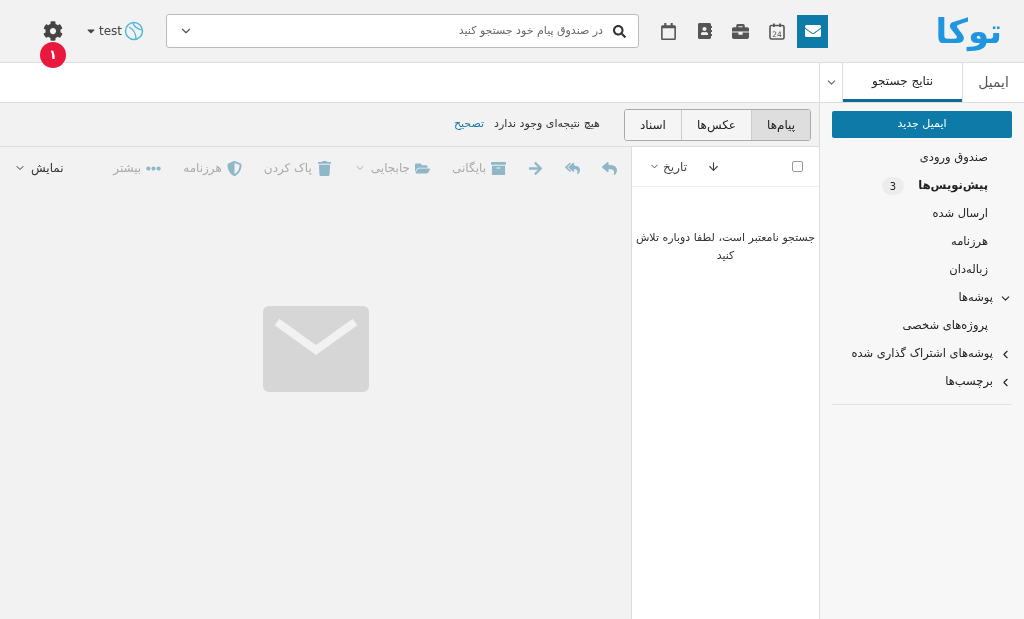  I want to click on archive-box-icon, so click(498, 168).